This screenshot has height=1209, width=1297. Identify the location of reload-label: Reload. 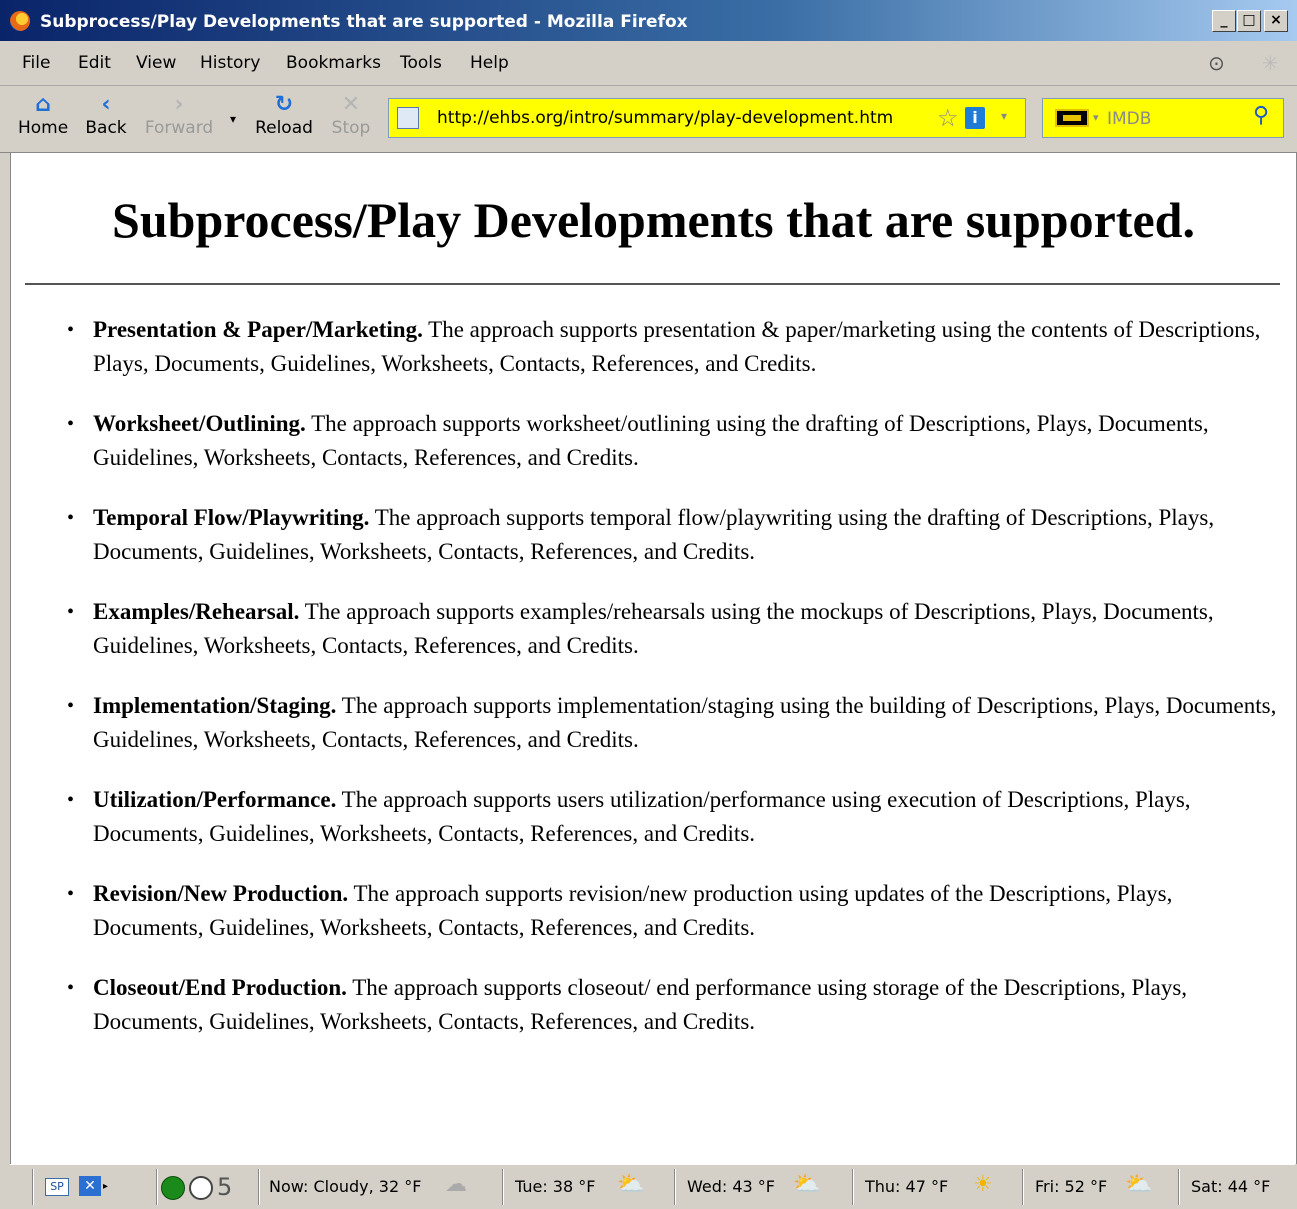
(284, 128).